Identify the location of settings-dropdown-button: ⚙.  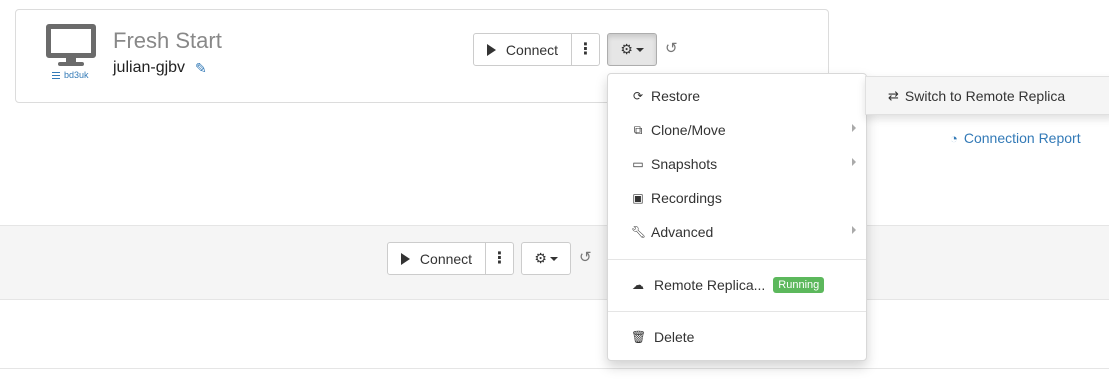
(632, 49).